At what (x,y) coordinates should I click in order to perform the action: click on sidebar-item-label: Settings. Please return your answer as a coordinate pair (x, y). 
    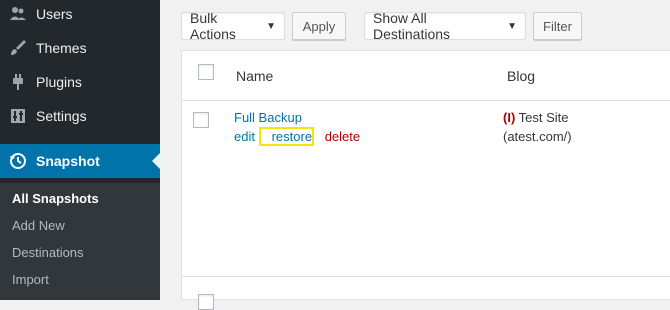
    Looking at the image, I should click on (61, 116).